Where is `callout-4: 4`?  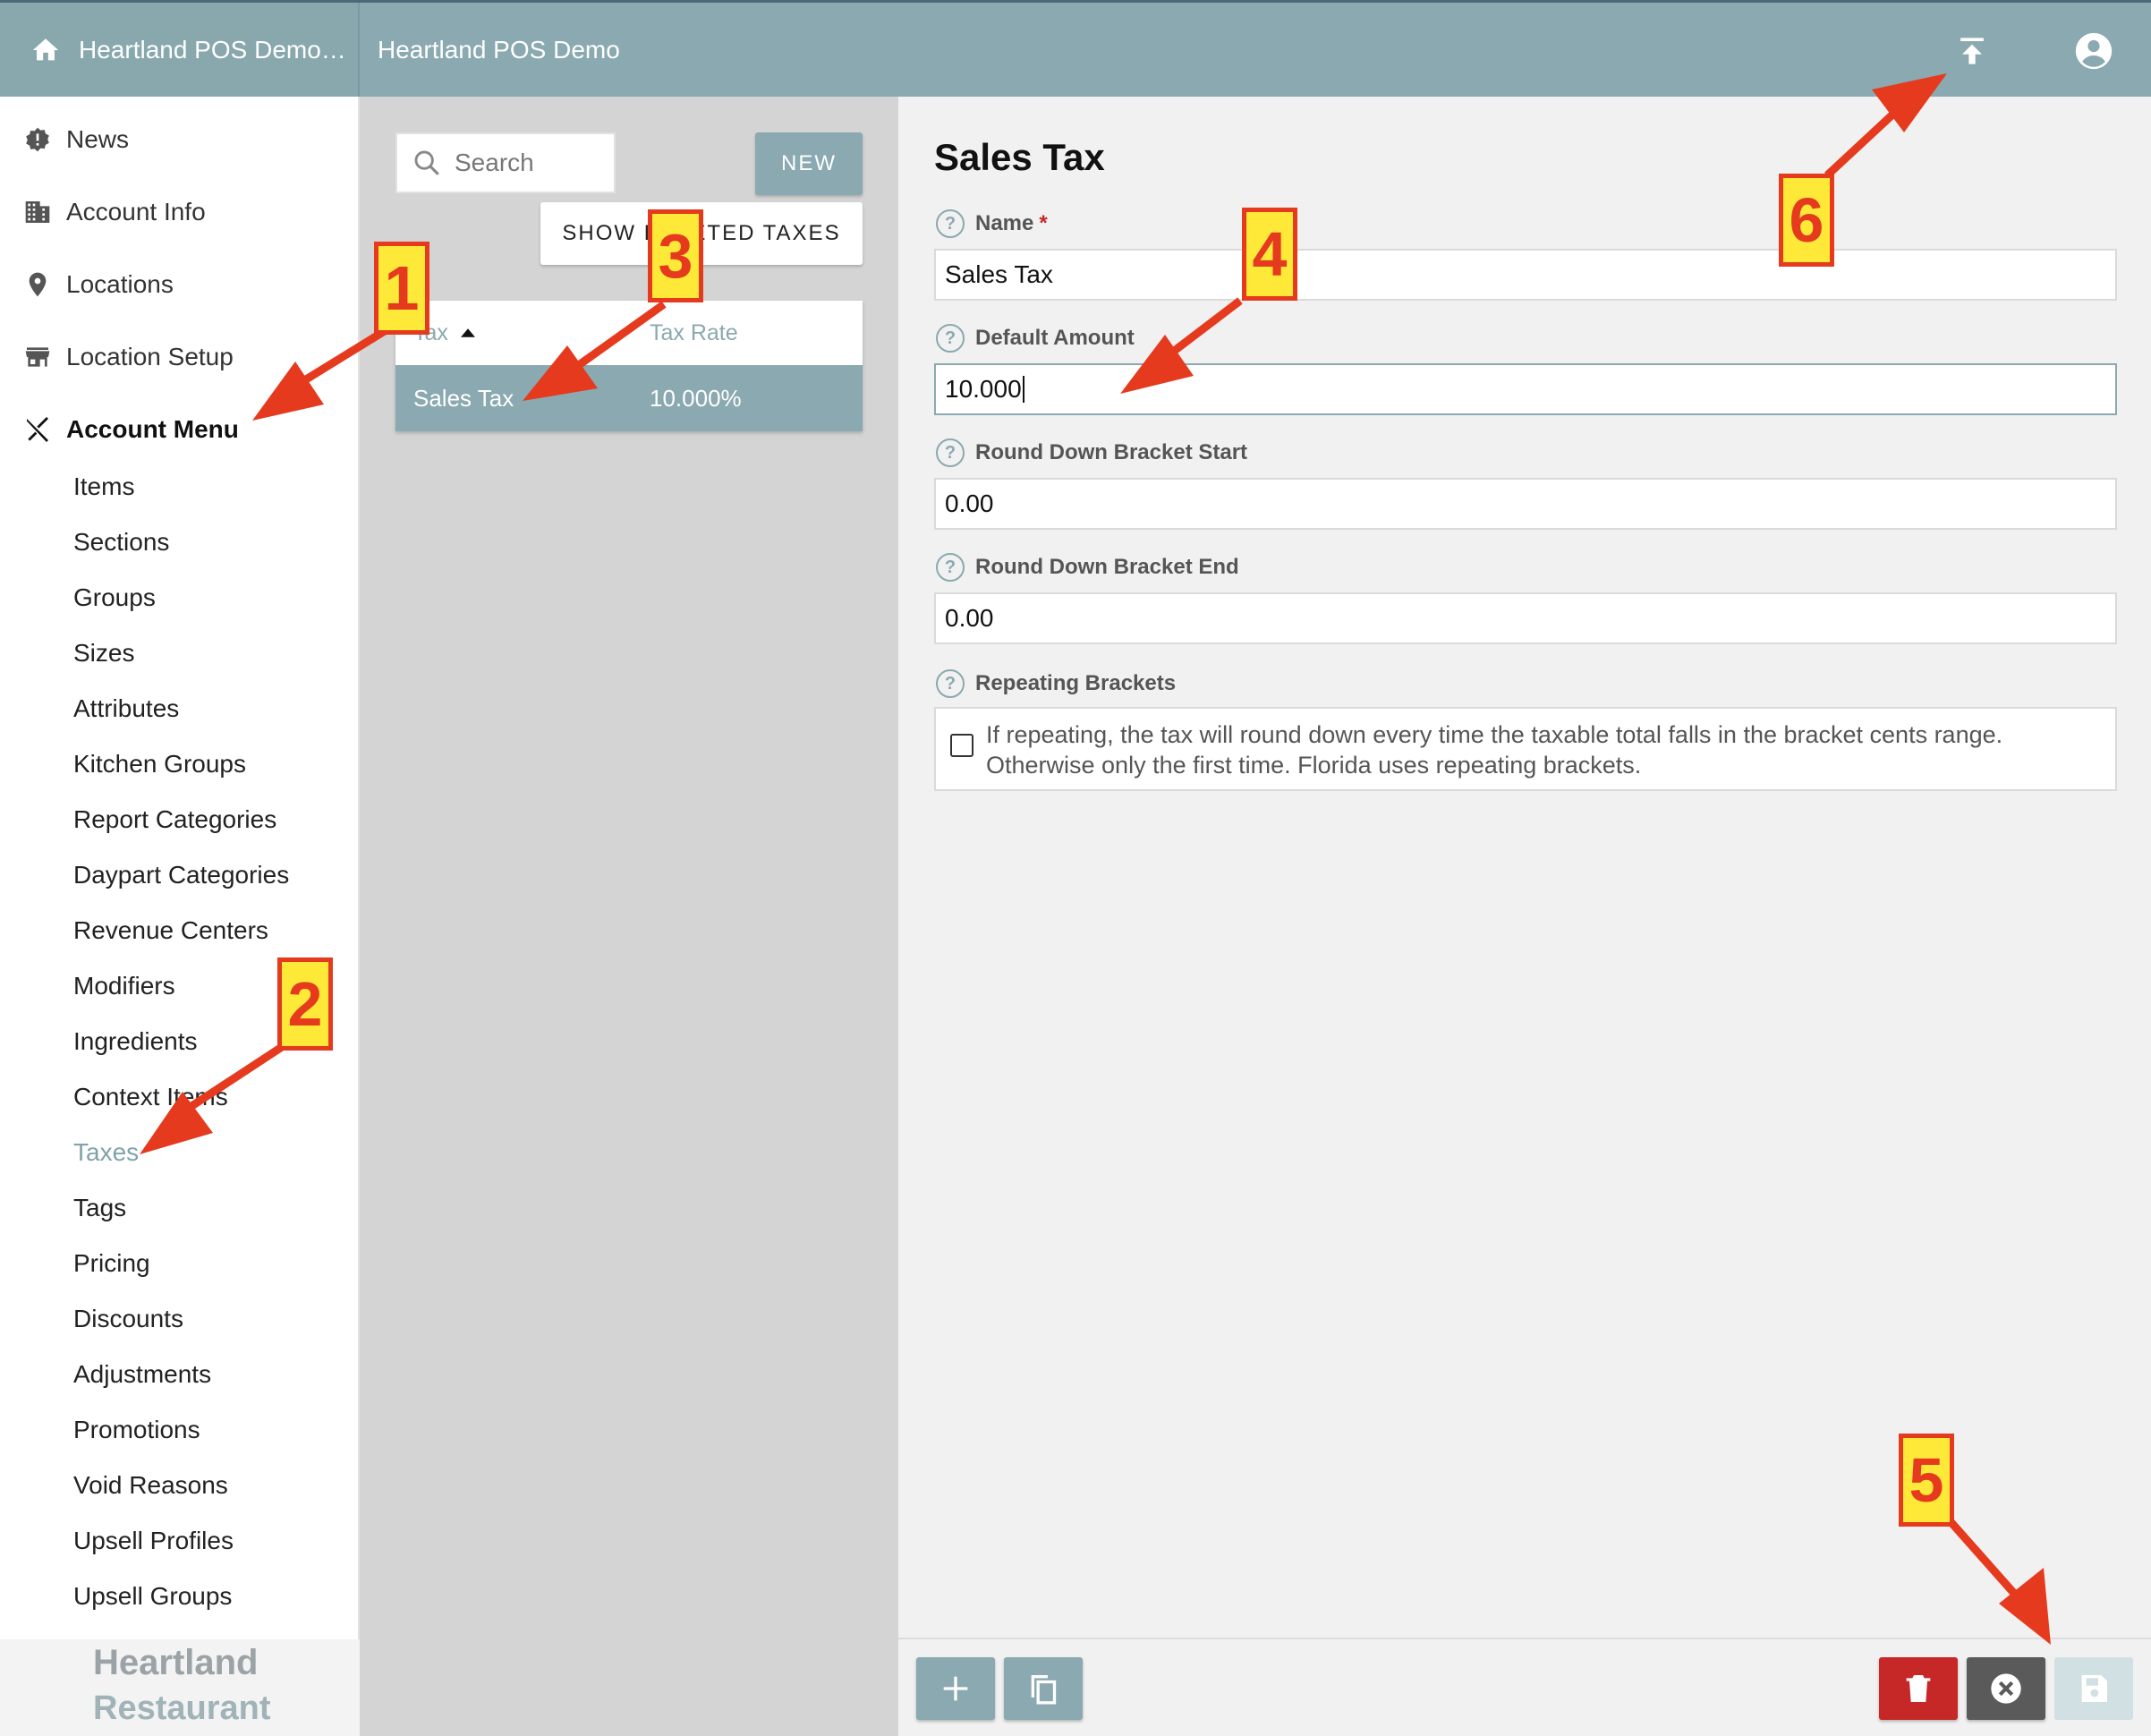
callout-4: 4 is located at coordinates (1270, 254).